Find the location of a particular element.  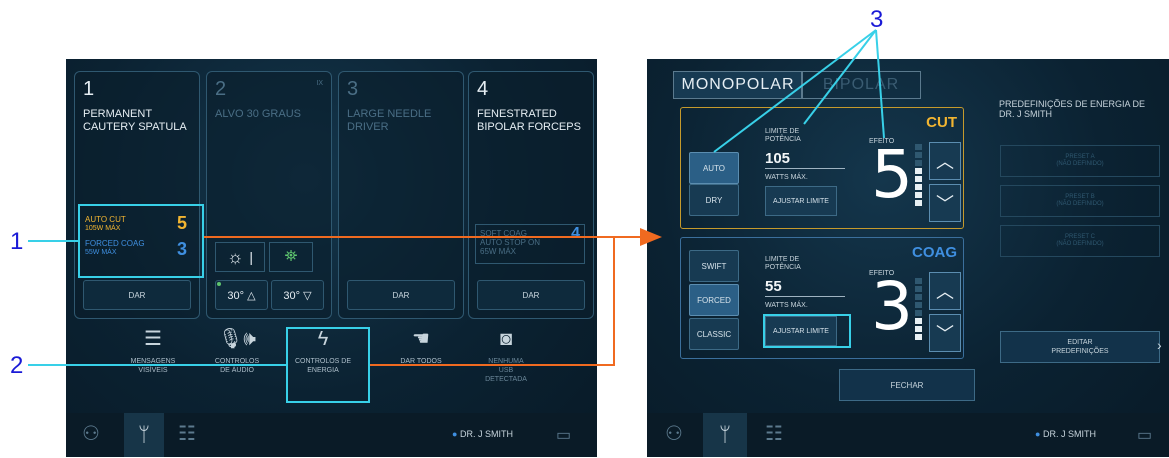

edit-presets-button: EDITAR PREDEFINIÇÕES is located at coordinates (1080, 347).